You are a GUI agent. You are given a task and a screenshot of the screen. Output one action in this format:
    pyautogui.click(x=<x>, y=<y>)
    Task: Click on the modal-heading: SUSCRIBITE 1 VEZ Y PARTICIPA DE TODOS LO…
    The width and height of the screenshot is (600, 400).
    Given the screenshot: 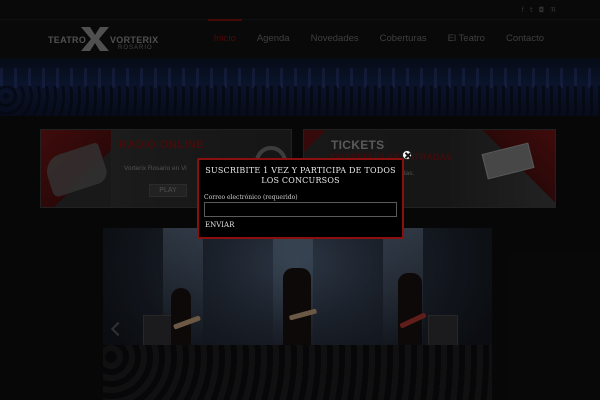 What is the action you would take?
    pyautogui.click(x=300, y=175)
    